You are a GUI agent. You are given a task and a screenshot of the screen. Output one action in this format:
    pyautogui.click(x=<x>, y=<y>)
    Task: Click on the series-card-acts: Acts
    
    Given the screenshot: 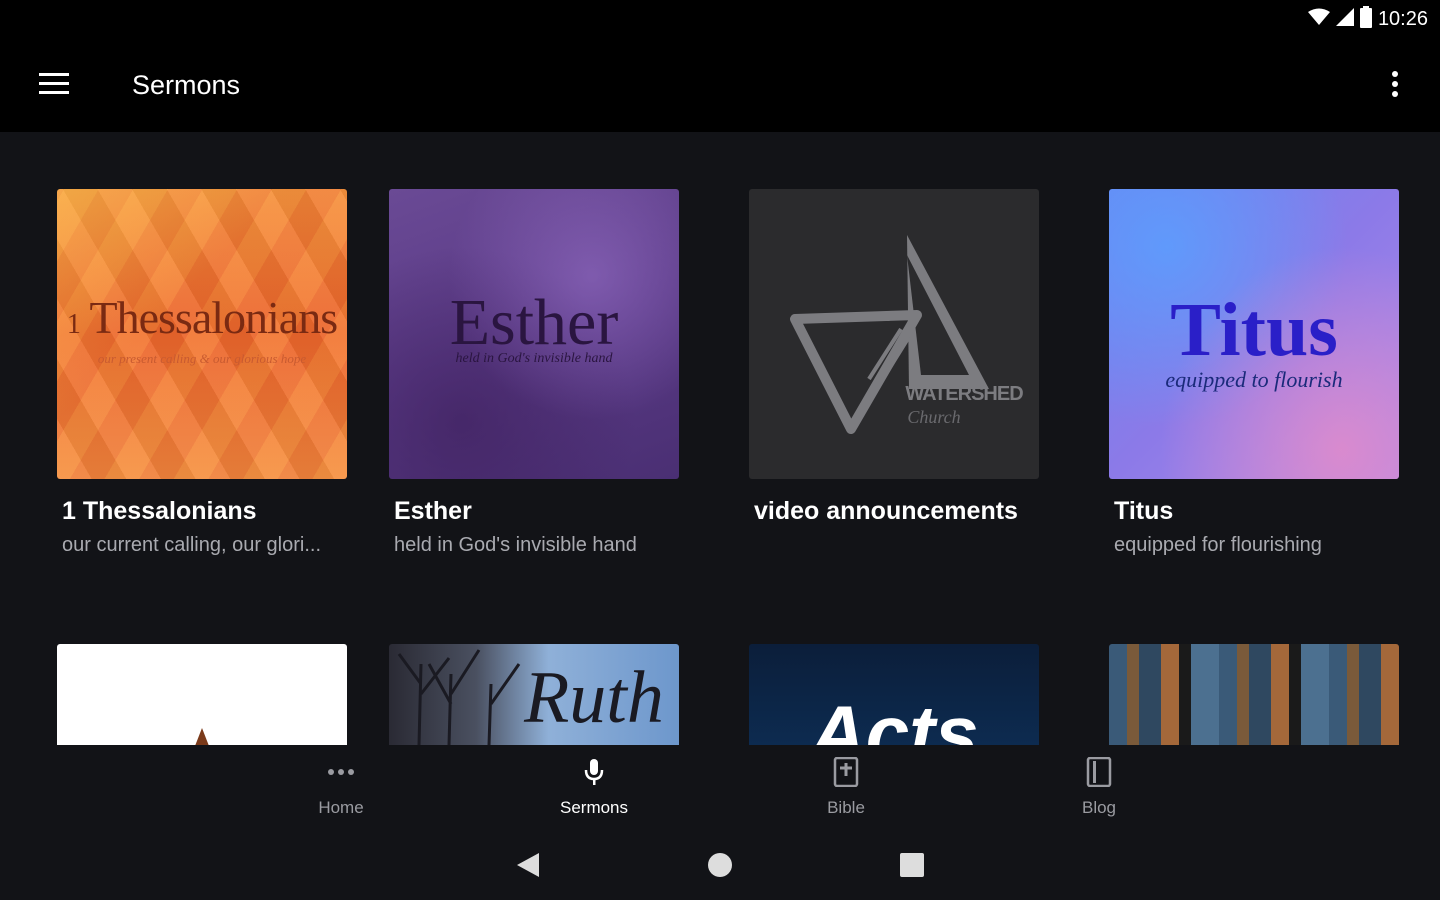 What is the action you would take?
    pyautogui.click(x=894, y=694)
    